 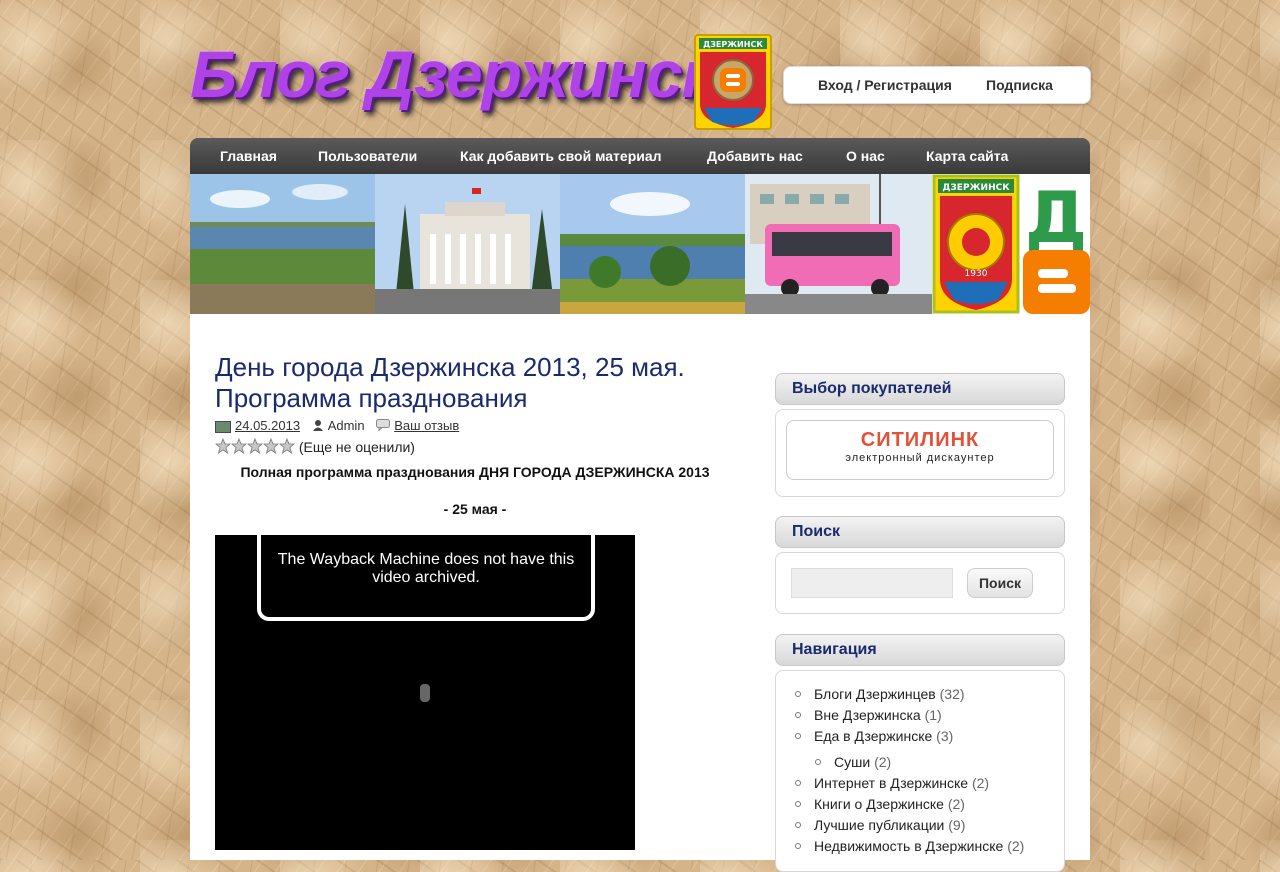 I want to click on category-link: Книги о Дзержинске, so click(x=879, y=804).